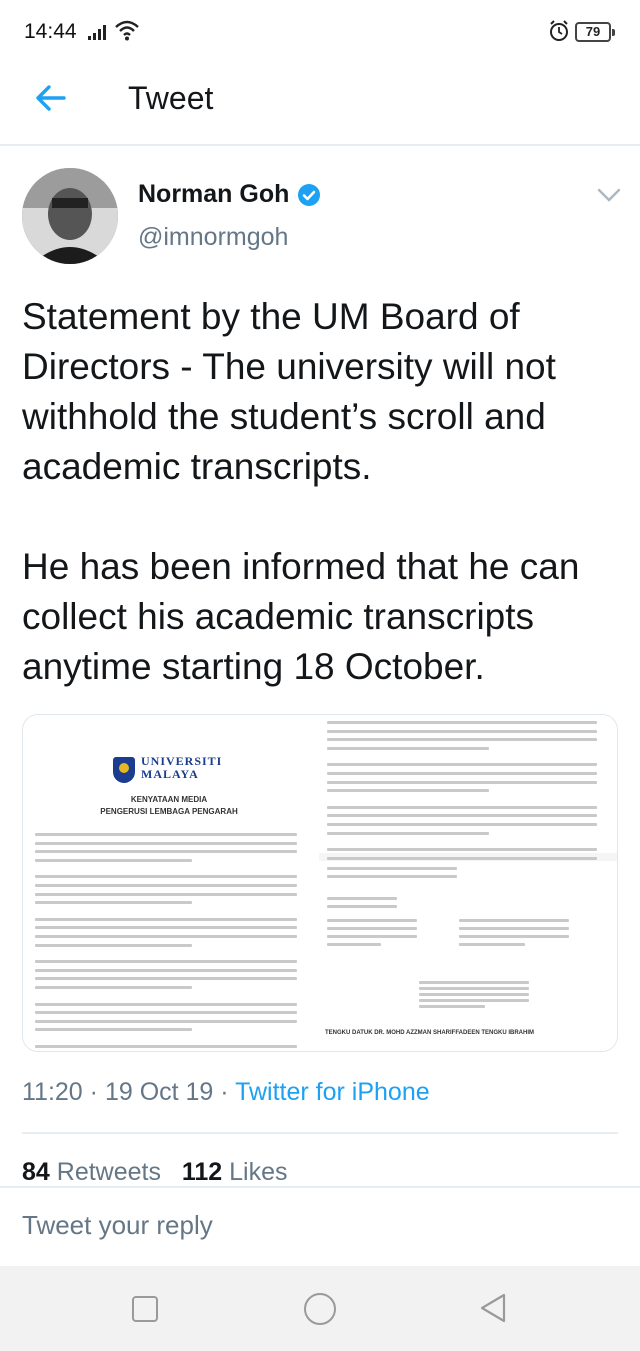  I want to click on home-button, so click(320, 1309).